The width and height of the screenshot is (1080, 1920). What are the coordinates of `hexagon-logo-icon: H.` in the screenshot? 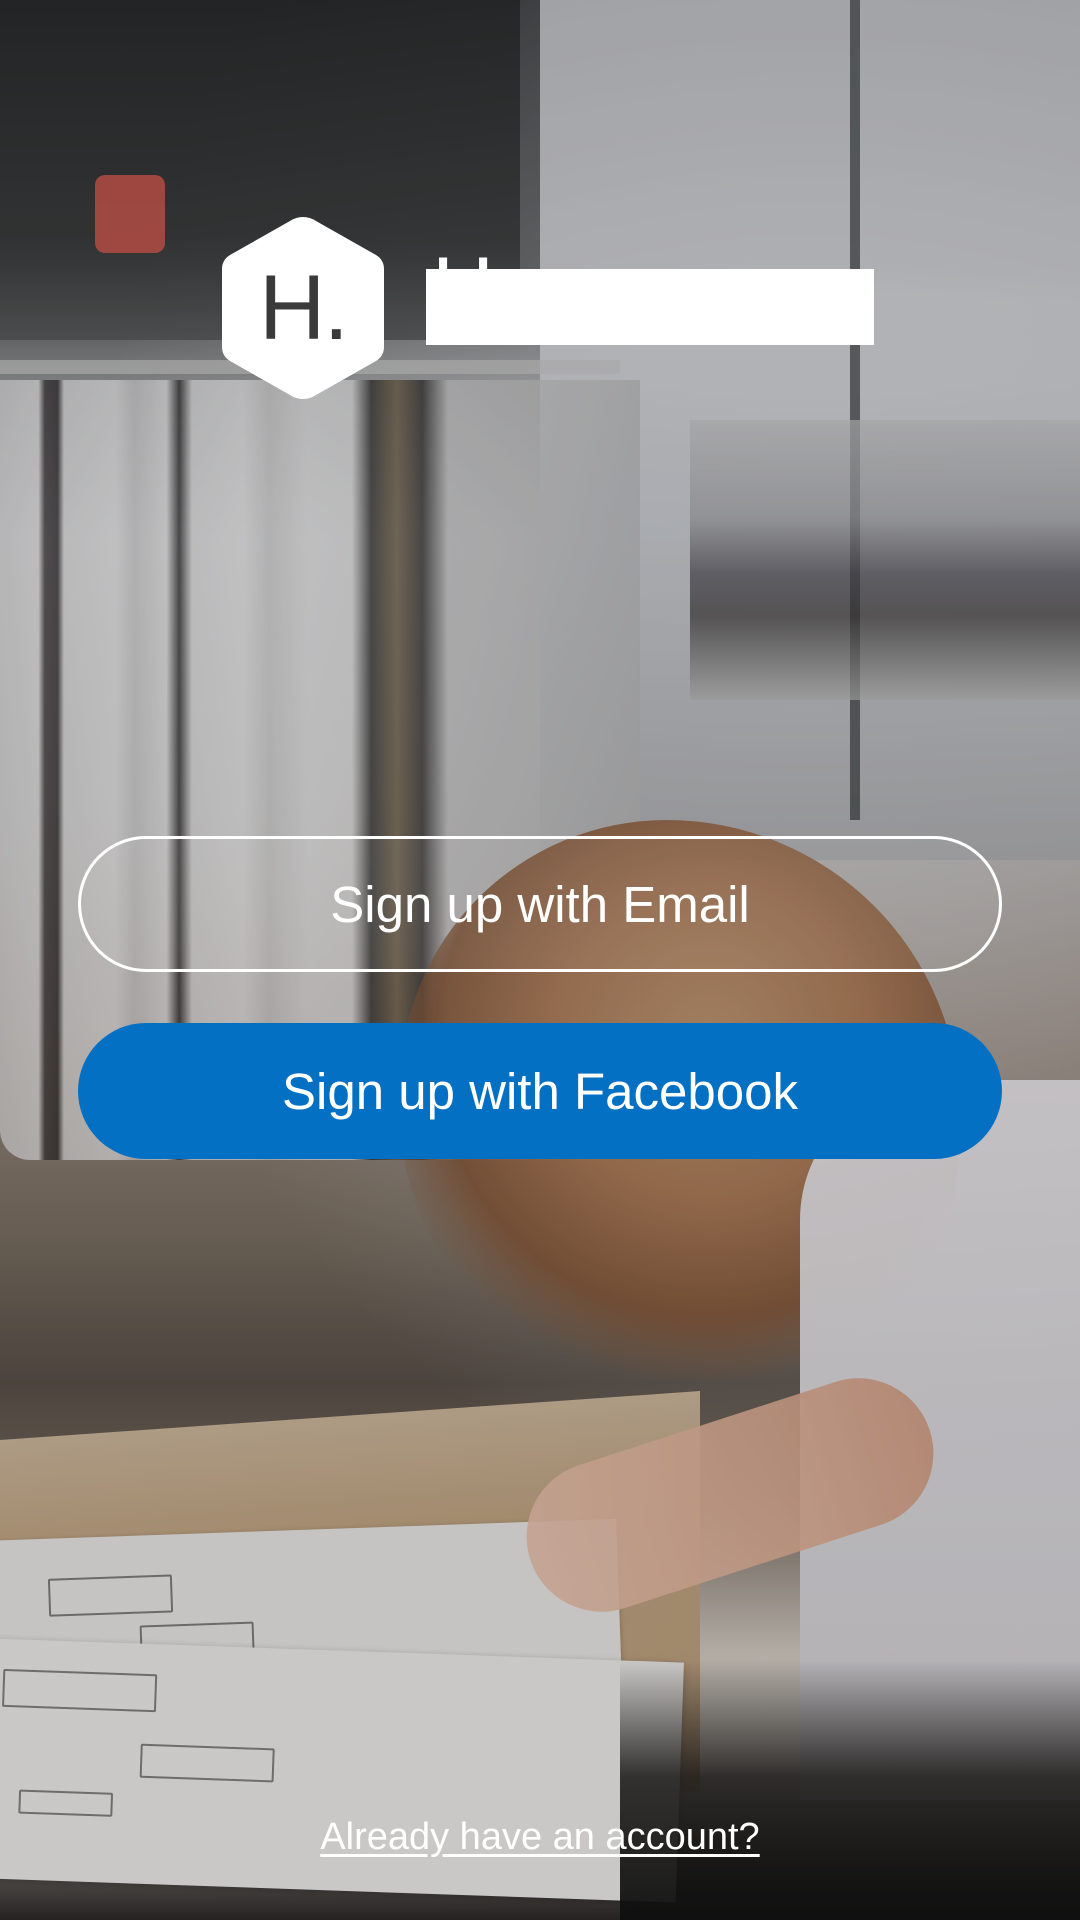 It's located at (303, 308).